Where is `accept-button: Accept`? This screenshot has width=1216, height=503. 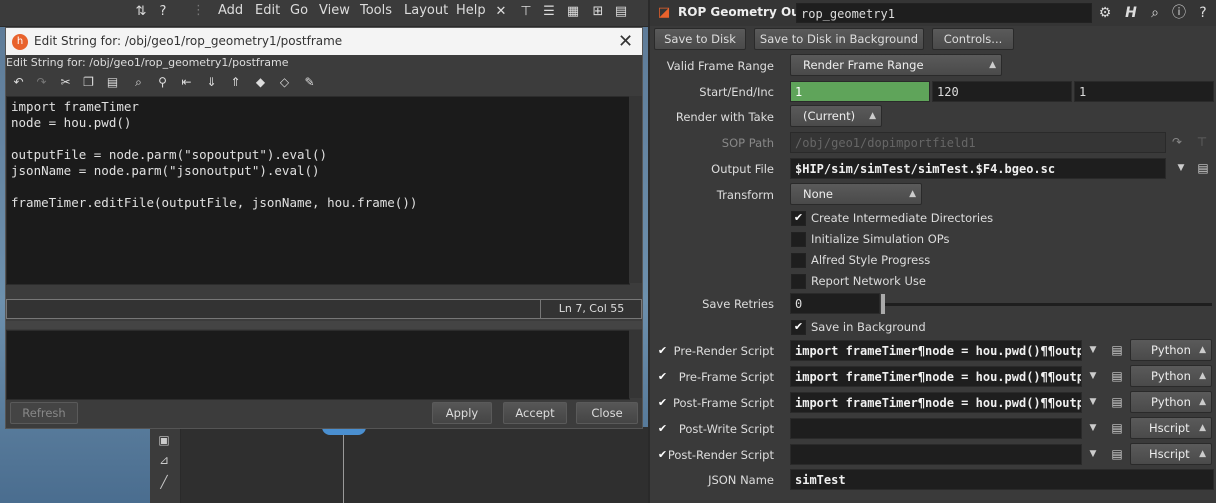
accept-button: Accept is located at coordinates (535, 413).